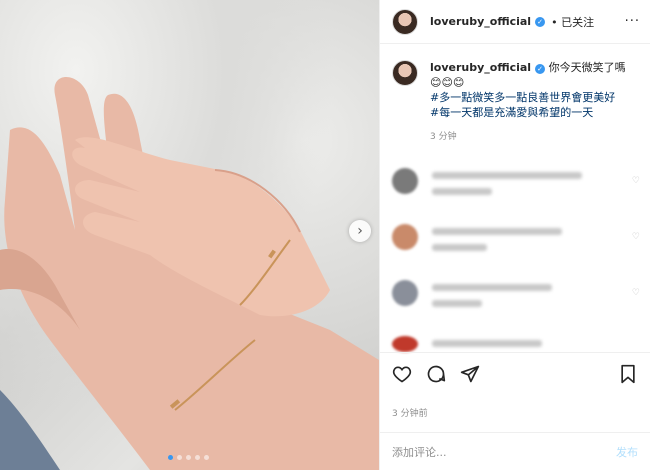  I want to click on publish-button: 发布, so click(627, 452).